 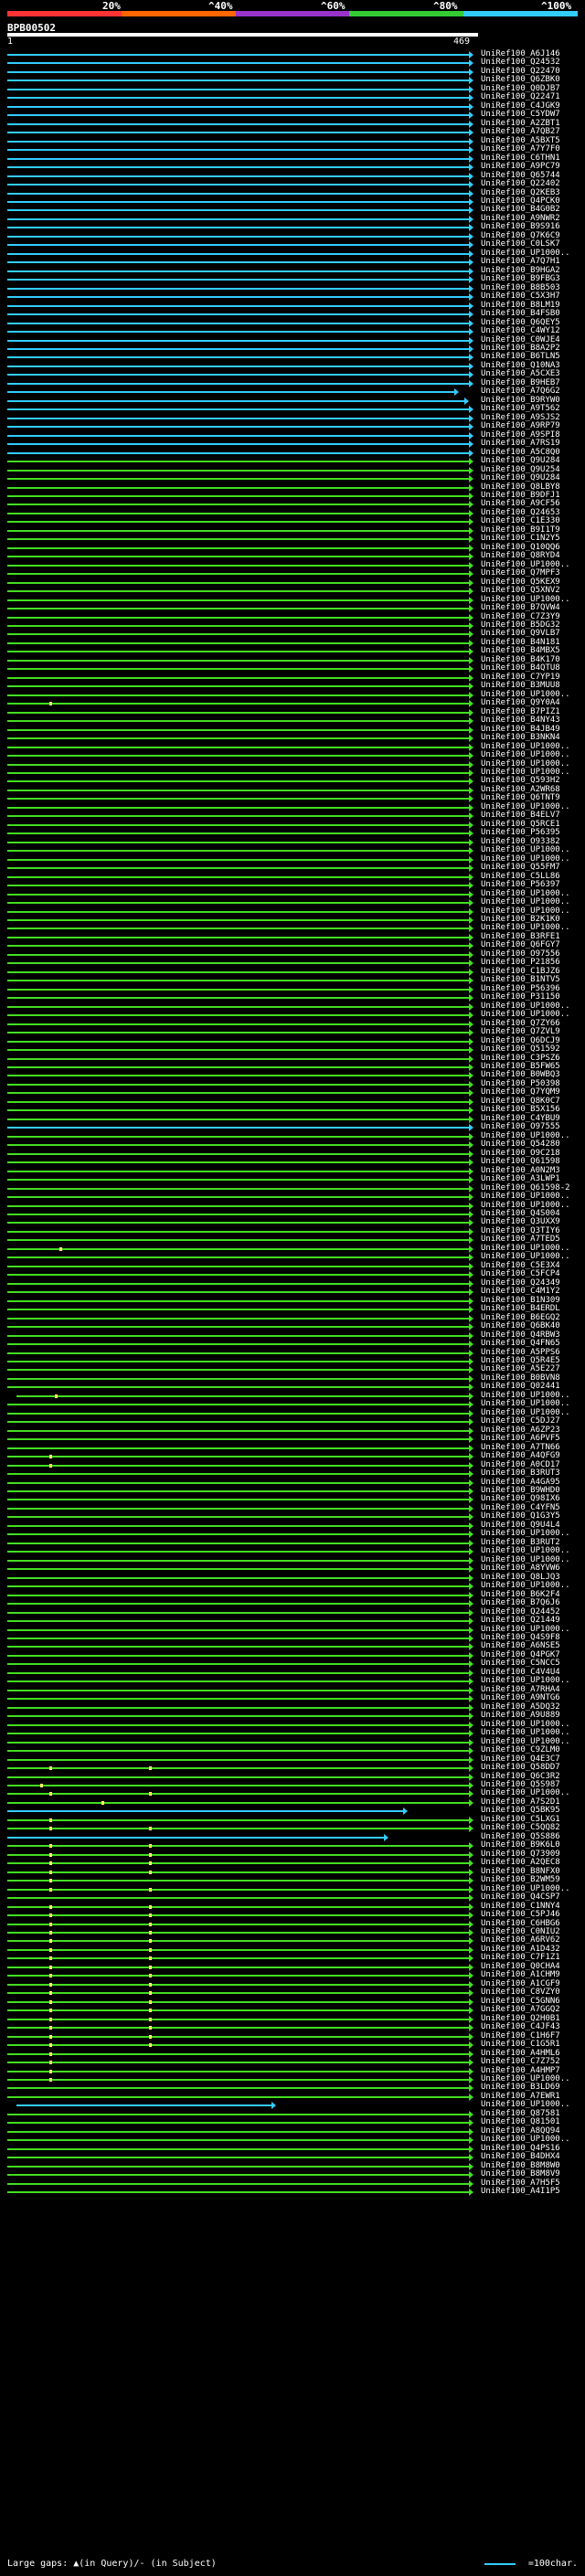 What do you see at coordinates (462, 42) in the screenshot?
I see `query-end: 469` at bounding box center [462, 42].